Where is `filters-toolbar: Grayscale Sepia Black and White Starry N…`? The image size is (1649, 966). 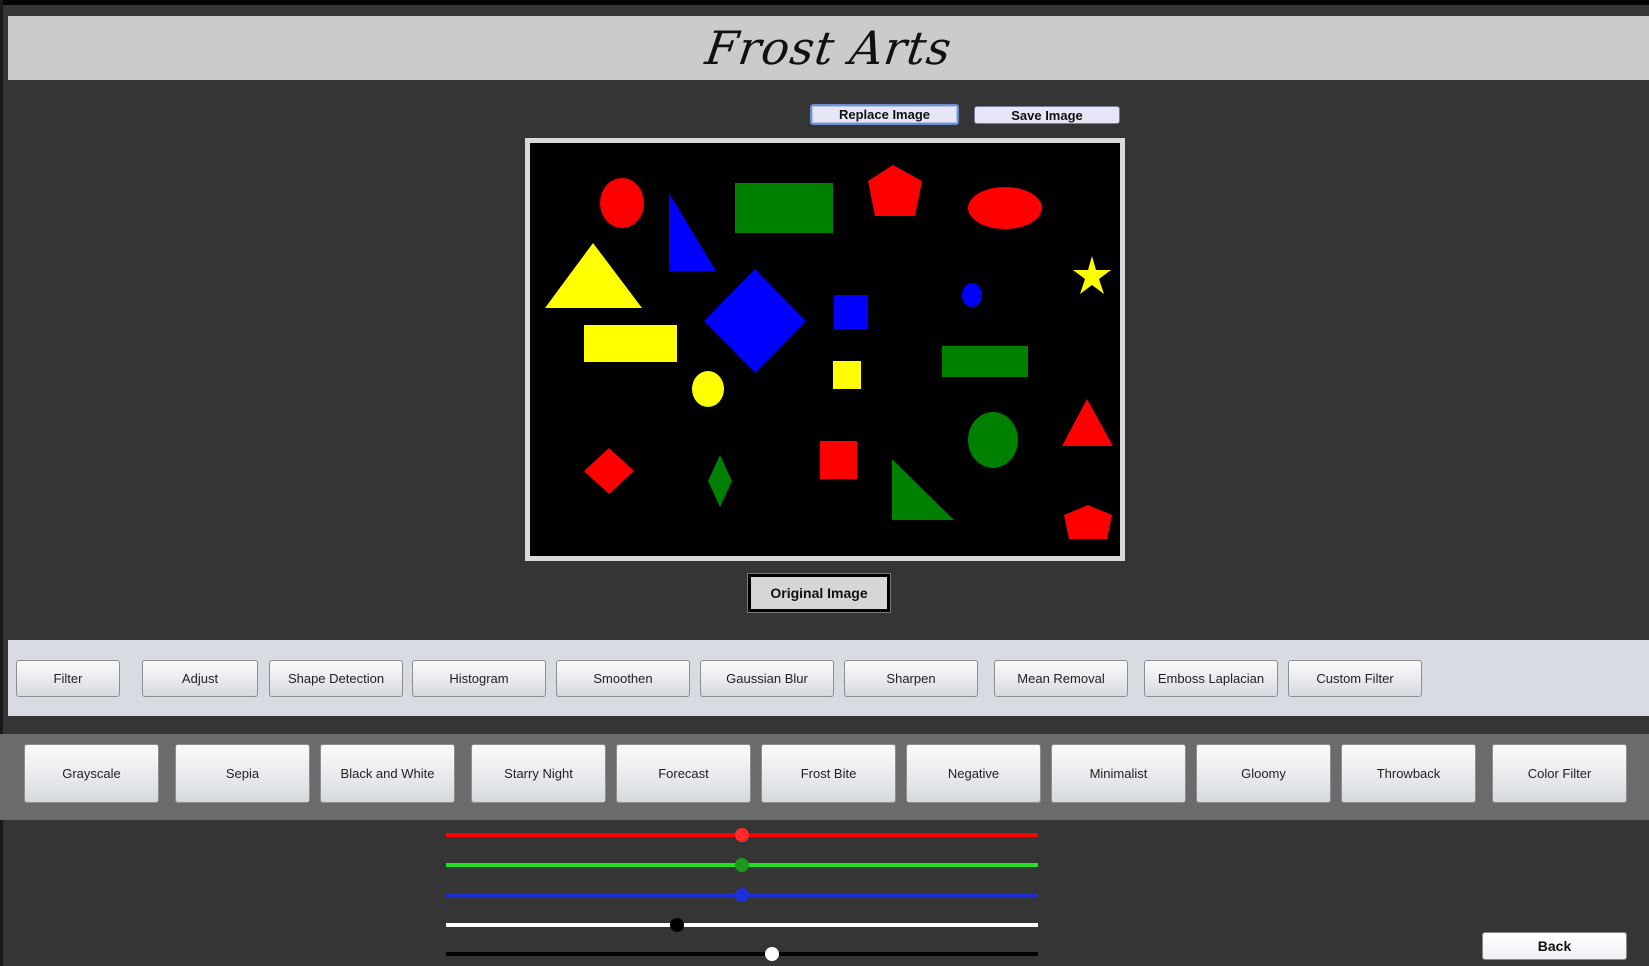 filters-toolbar: Grayscale Sepia Black and White Starry N… is located at coordinates (824, 777).